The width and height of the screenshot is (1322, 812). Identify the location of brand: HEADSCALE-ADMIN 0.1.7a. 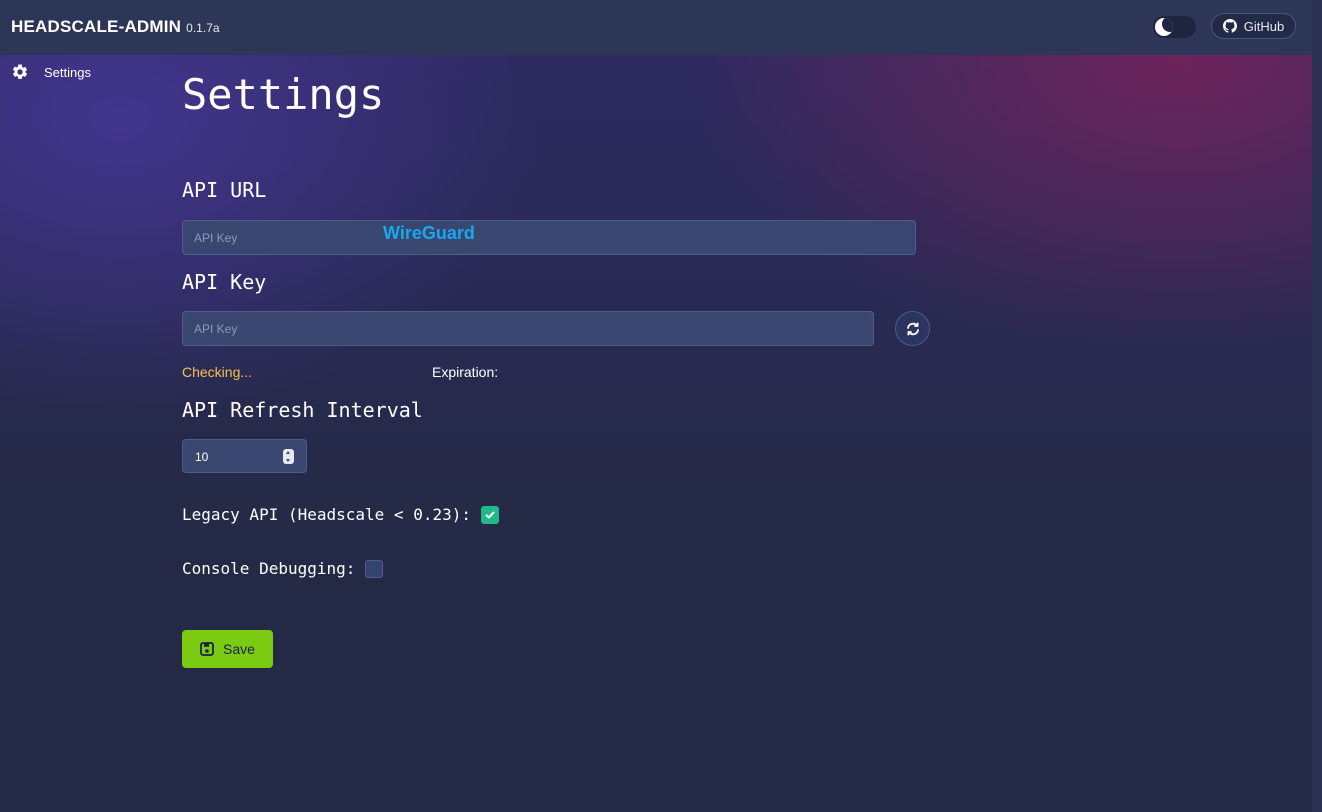
(115, 27).